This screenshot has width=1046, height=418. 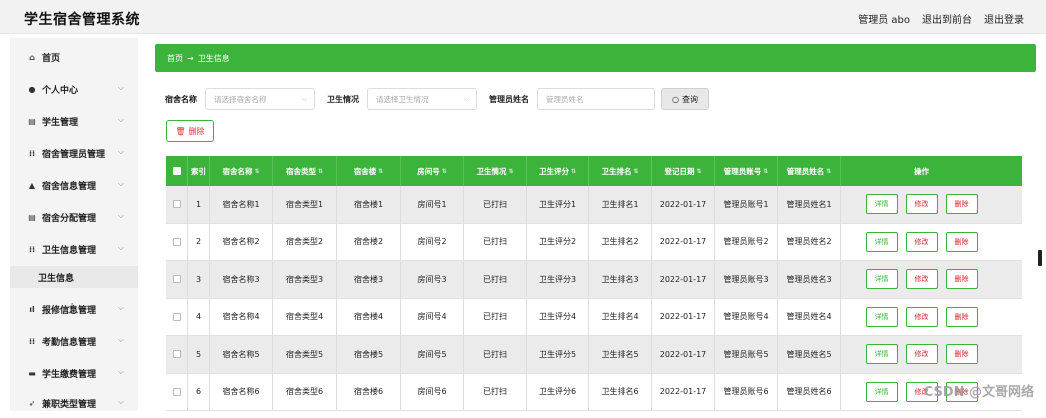 I want to click on table-cell: 管理员账号3, so click(x=746, y=279).